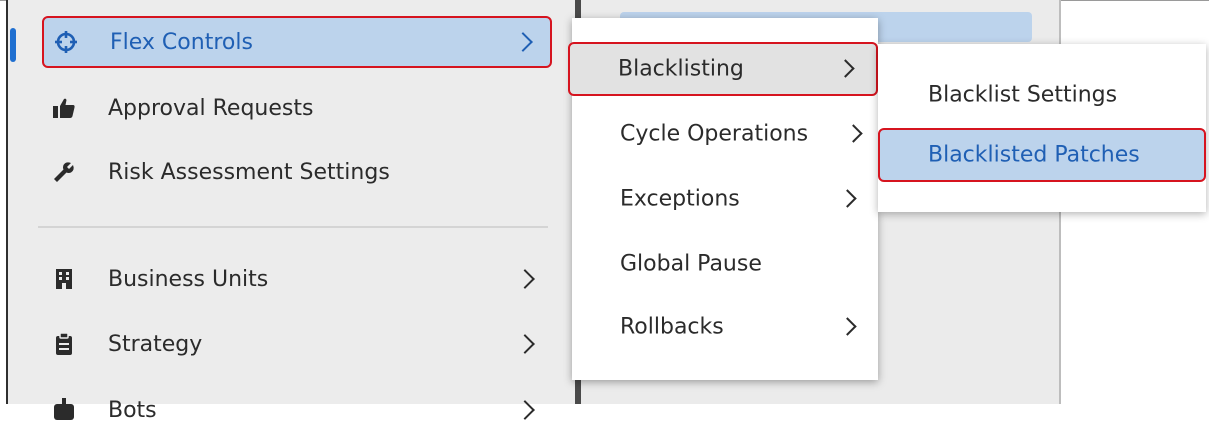 The image size is (1209, 436). I want to click on sidebar-item-label: Risk Assessment Settings, so click(249, 172).